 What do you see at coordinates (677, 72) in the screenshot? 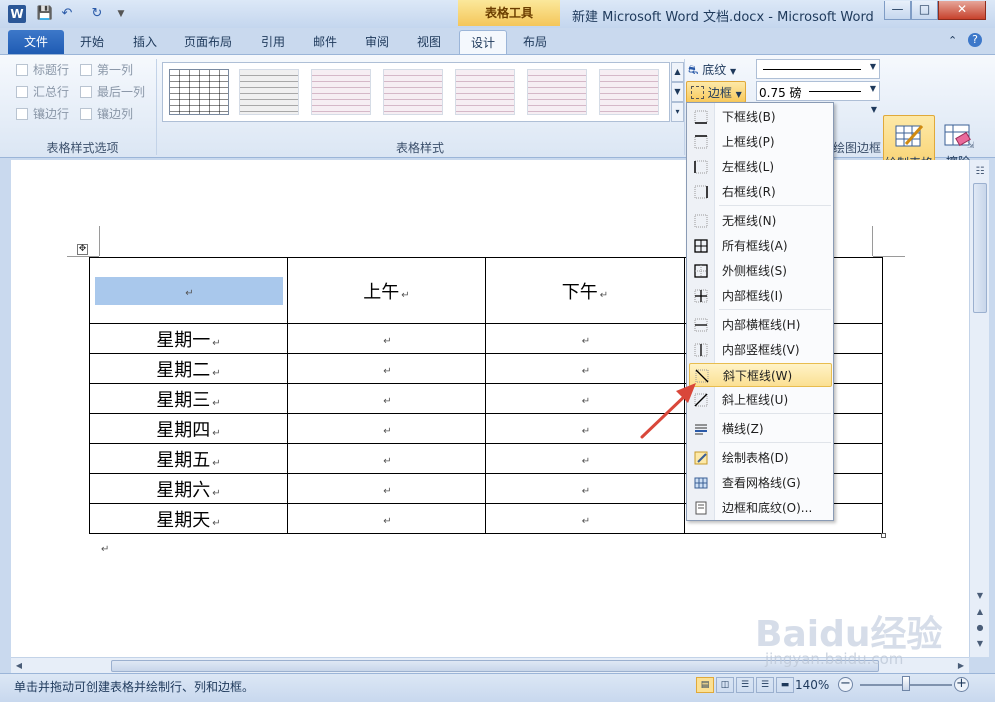
I see `gallery-scroll-up-icon: ▲` at bounding box center [677, 72].